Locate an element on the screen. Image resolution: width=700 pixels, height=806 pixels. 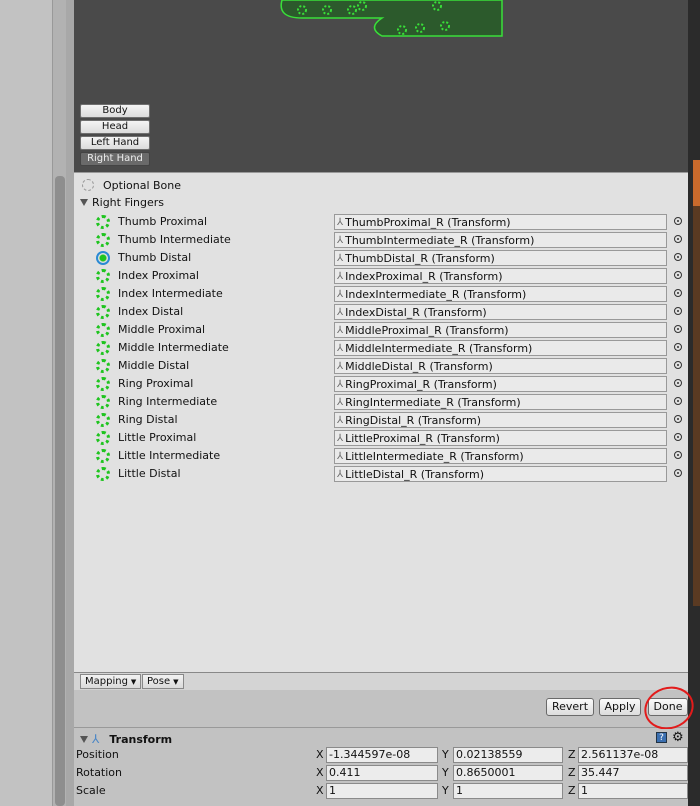
mapping-dropdown: Mapping ▼ is located at coordinates (111, 681).